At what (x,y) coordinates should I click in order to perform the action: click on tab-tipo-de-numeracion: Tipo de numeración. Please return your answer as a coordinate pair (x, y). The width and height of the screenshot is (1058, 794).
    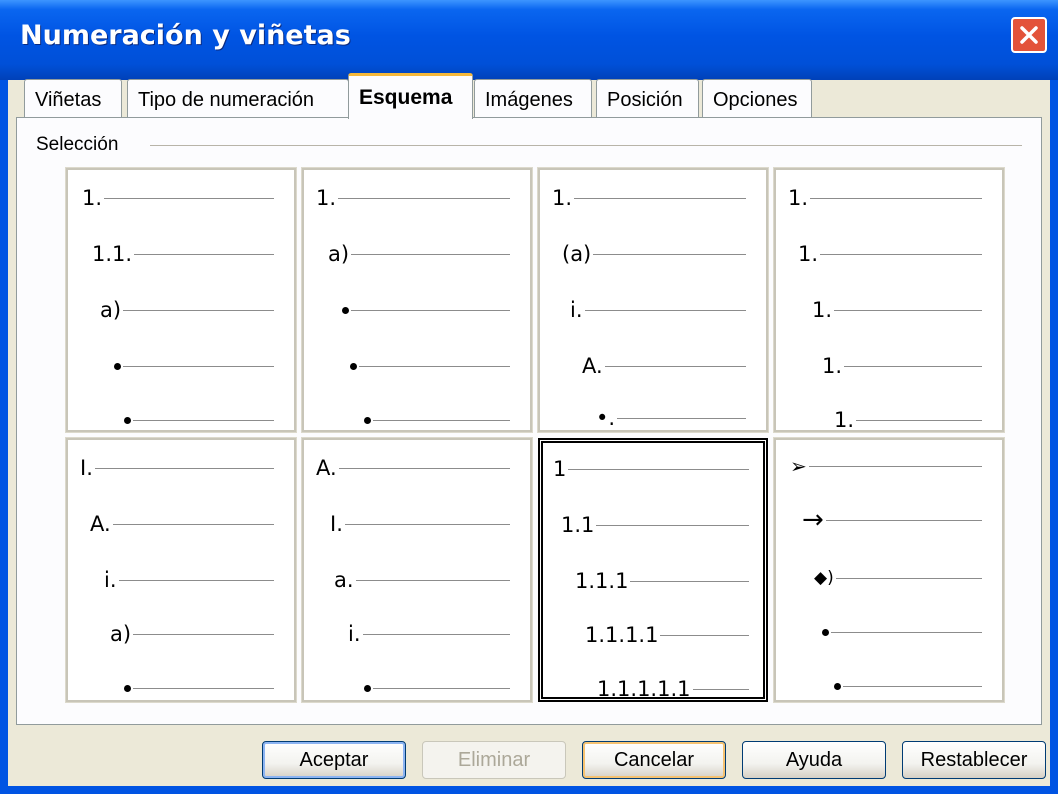
    Looking at the image, I should click on (238, 98).